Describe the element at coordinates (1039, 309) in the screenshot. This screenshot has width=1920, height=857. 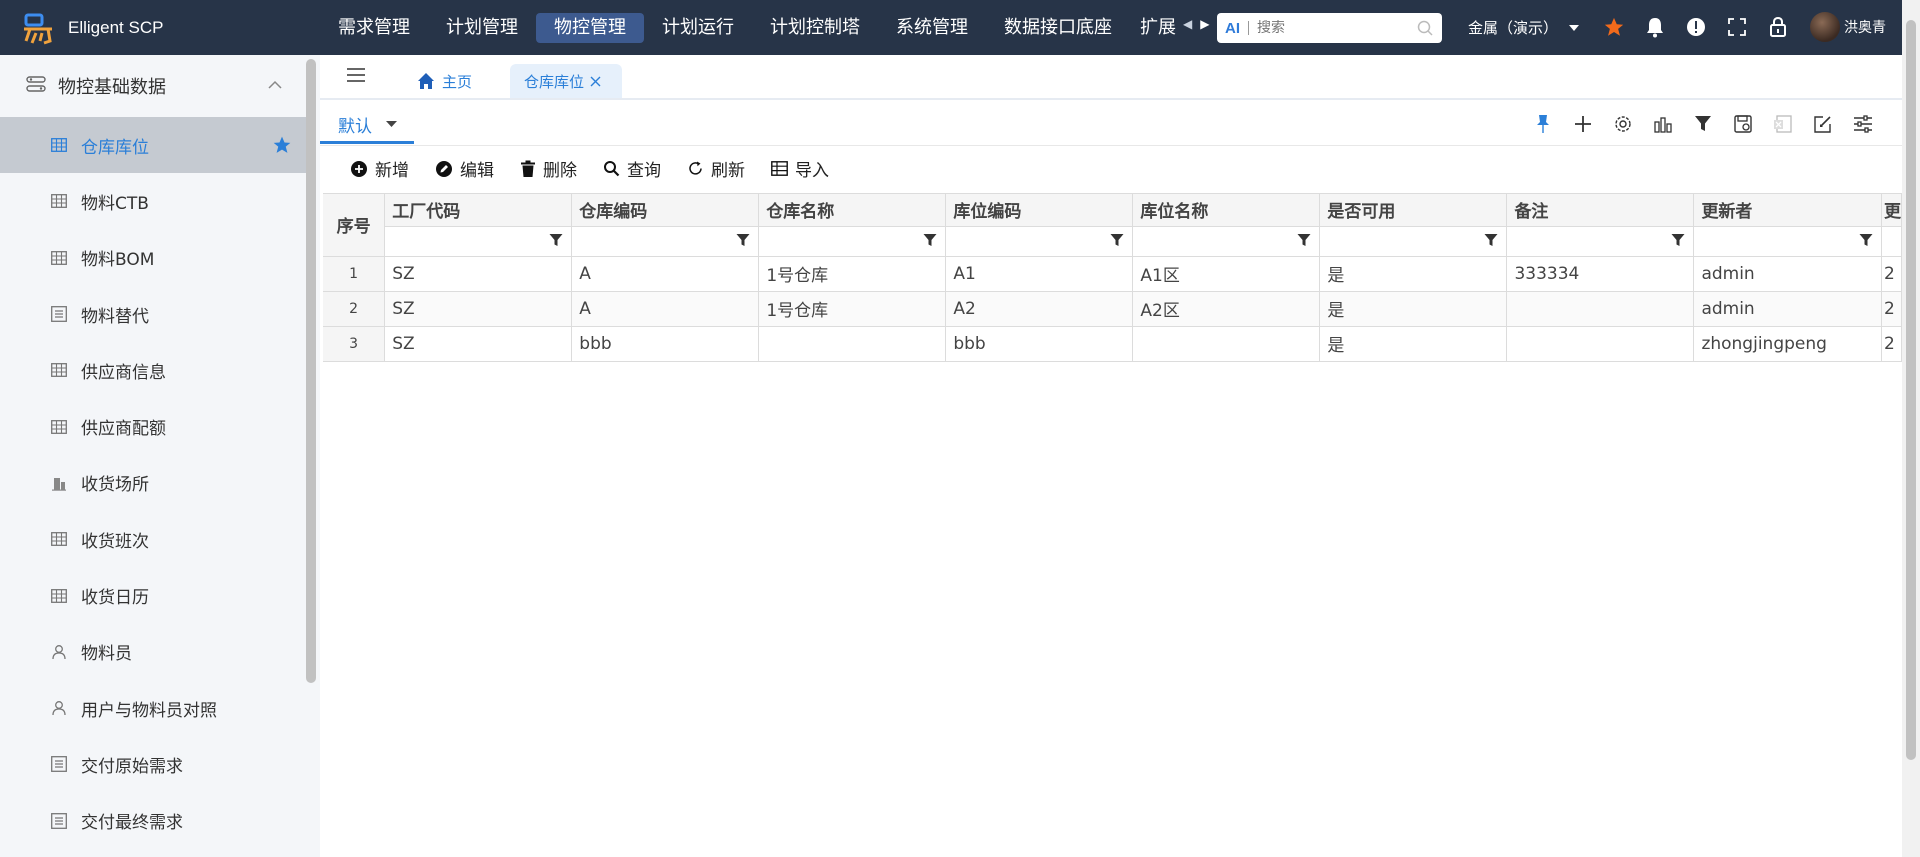
I see `table-cell: A2` at that location.